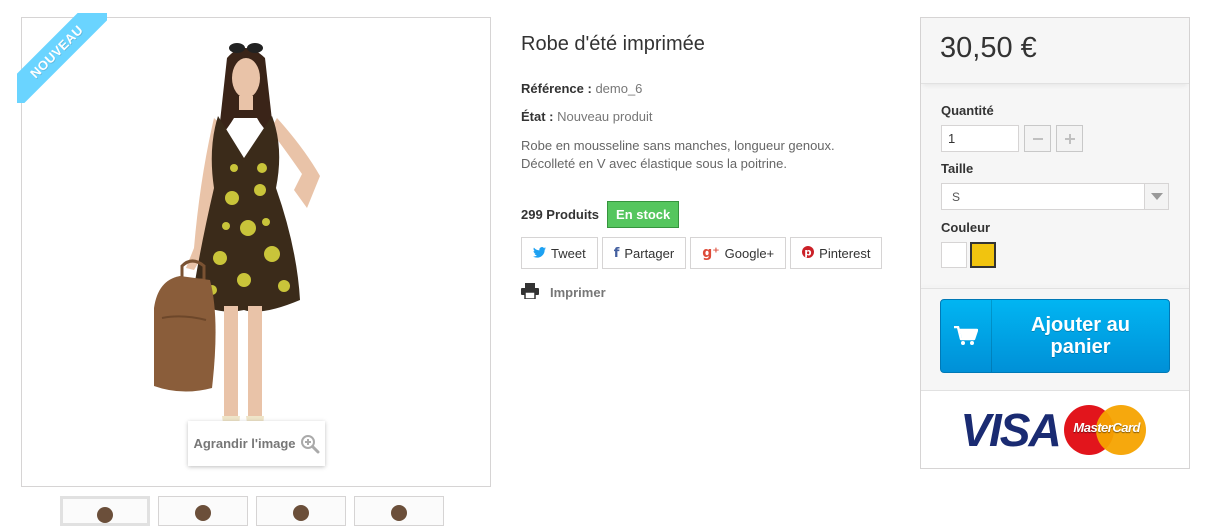  I want to click on payment-logos: VISA MasterCard, so click(1055, 429).